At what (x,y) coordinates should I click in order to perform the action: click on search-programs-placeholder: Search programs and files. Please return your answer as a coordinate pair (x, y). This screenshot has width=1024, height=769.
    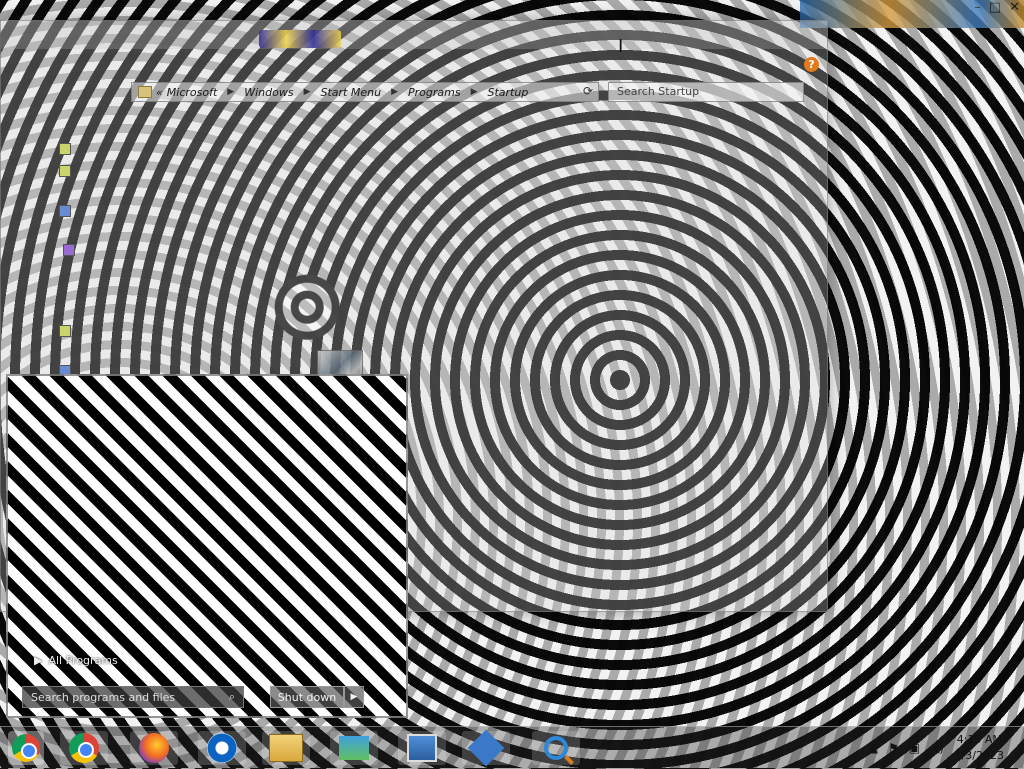
    Looking at the image, I should click on (103, 697).